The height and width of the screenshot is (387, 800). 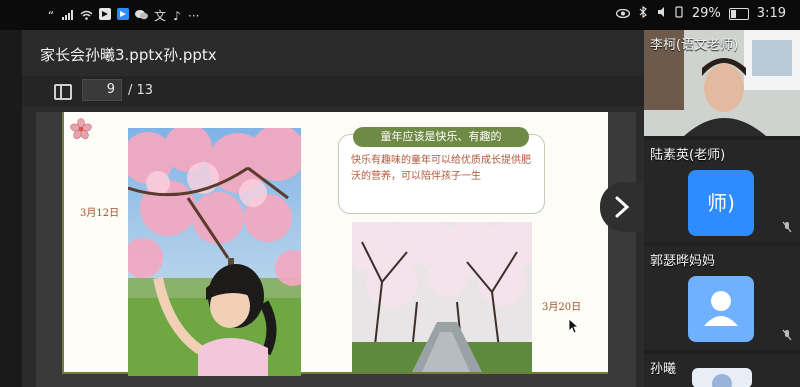 I want to click on text-card-body: 快乐有趣味的童年可以给优质成长提供肥沃的营养，可以陪伴孩子一生, so click(x=441, y=168).